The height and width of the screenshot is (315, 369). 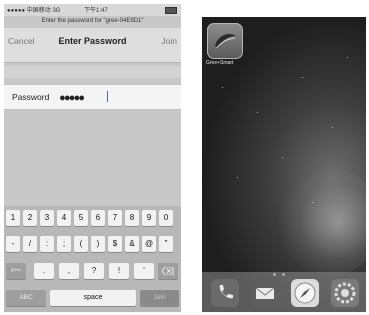 I want to click on key-hyphen: -, so click(x=13, y=244).